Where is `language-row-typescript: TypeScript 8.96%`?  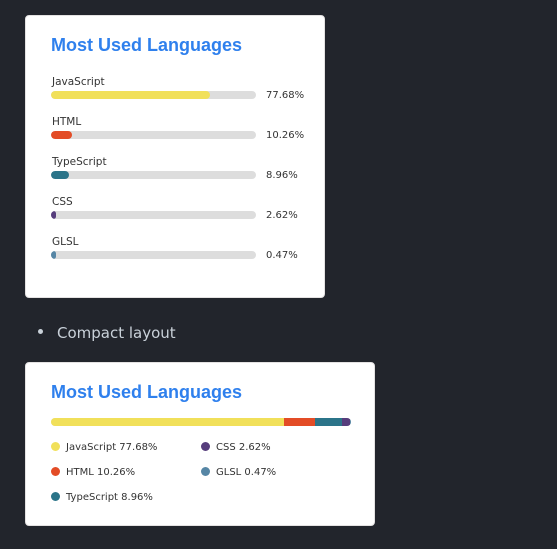
language-row-typescript: TypeScript 8.96% is located at coordinates (181, 175).